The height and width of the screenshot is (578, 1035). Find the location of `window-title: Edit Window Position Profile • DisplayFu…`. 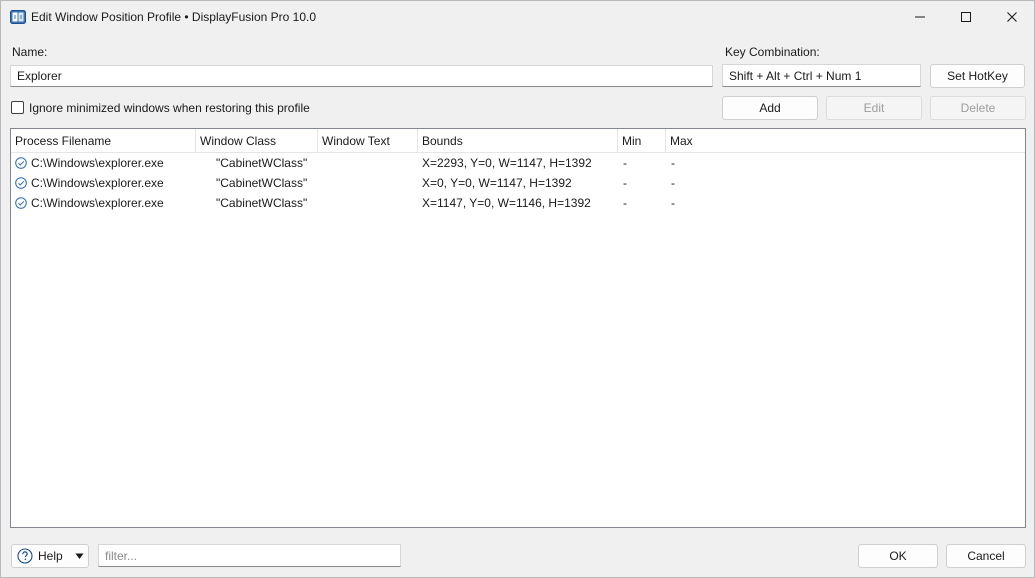

window-title: Edit Window Position Profile • DisplayFu… is located at coordinates (173, 17).